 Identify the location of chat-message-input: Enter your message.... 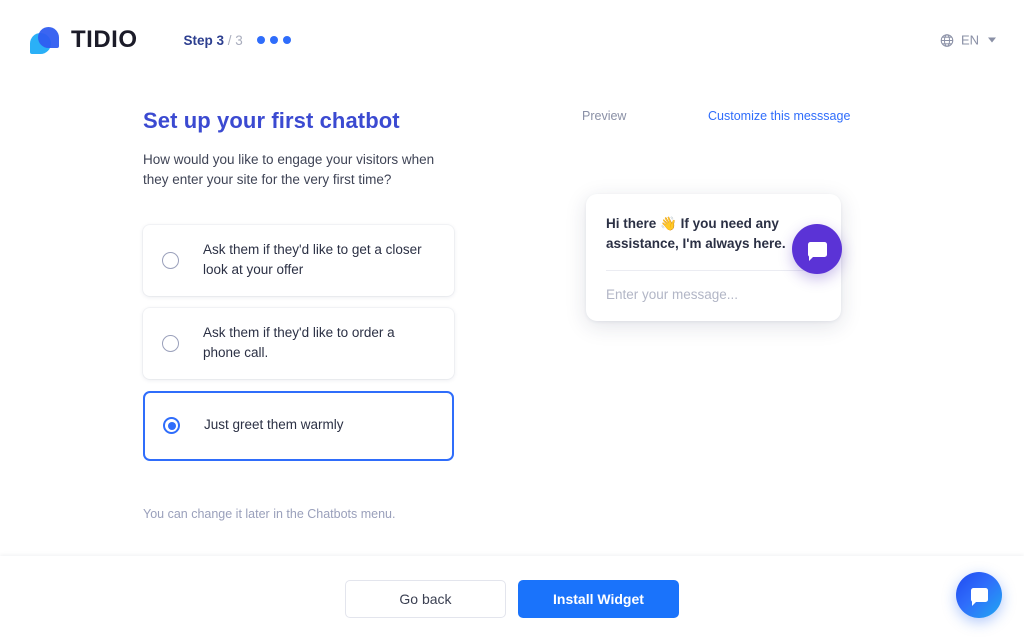
(713, 294).